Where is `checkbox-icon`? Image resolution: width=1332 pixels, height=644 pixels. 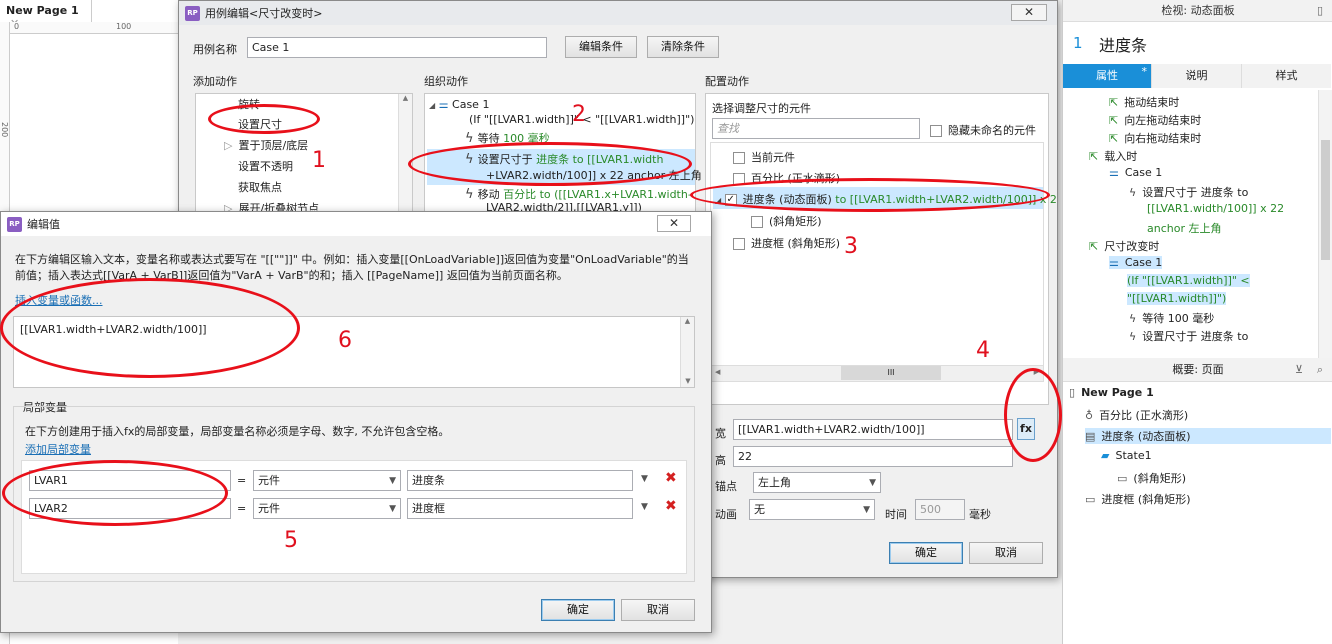
checkbox-icon is located at coordinates (936, 131).